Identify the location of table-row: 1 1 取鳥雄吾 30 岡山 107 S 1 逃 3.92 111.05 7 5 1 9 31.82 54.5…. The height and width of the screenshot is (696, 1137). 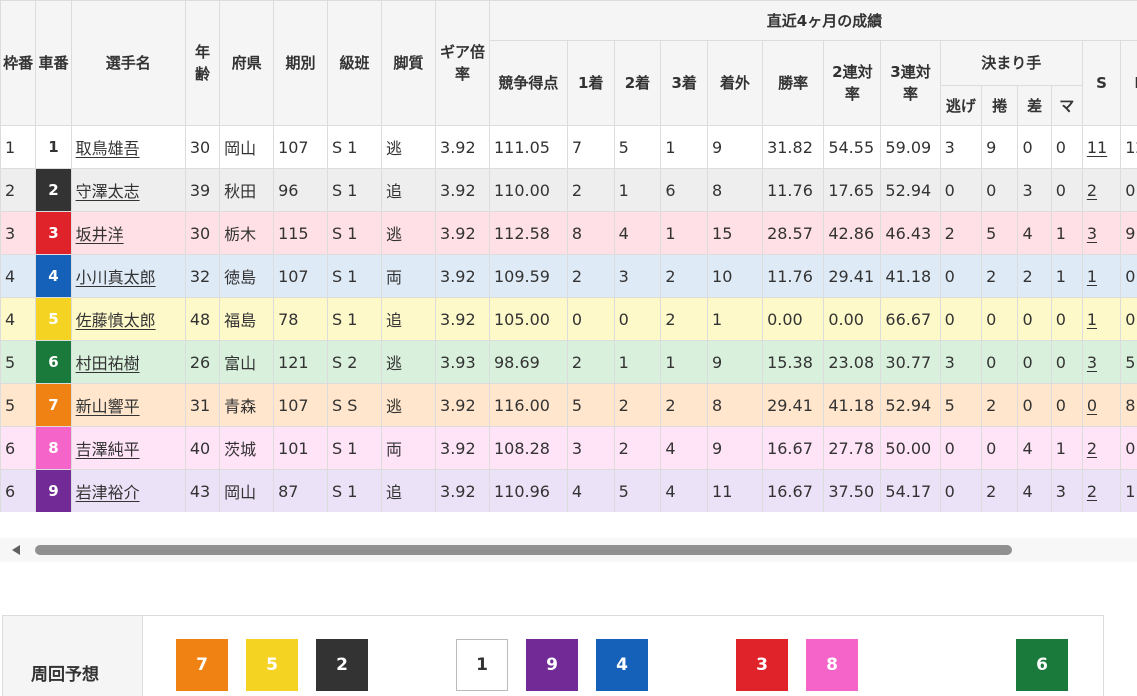
(568, 147).